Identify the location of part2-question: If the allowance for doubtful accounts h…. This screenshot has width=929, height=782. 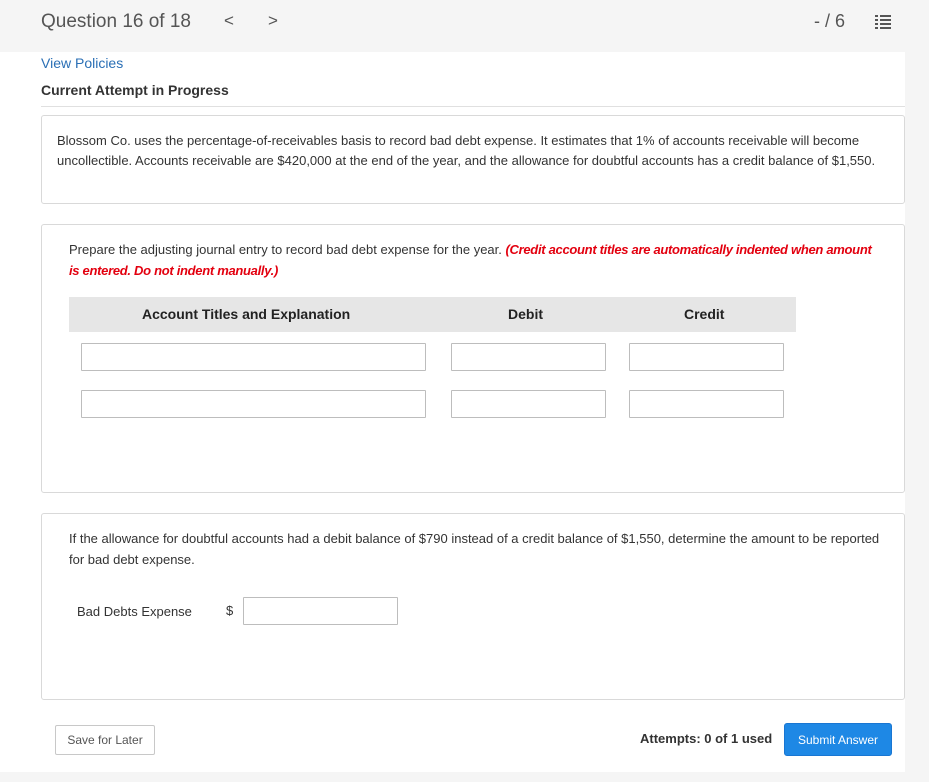
(474, 549).